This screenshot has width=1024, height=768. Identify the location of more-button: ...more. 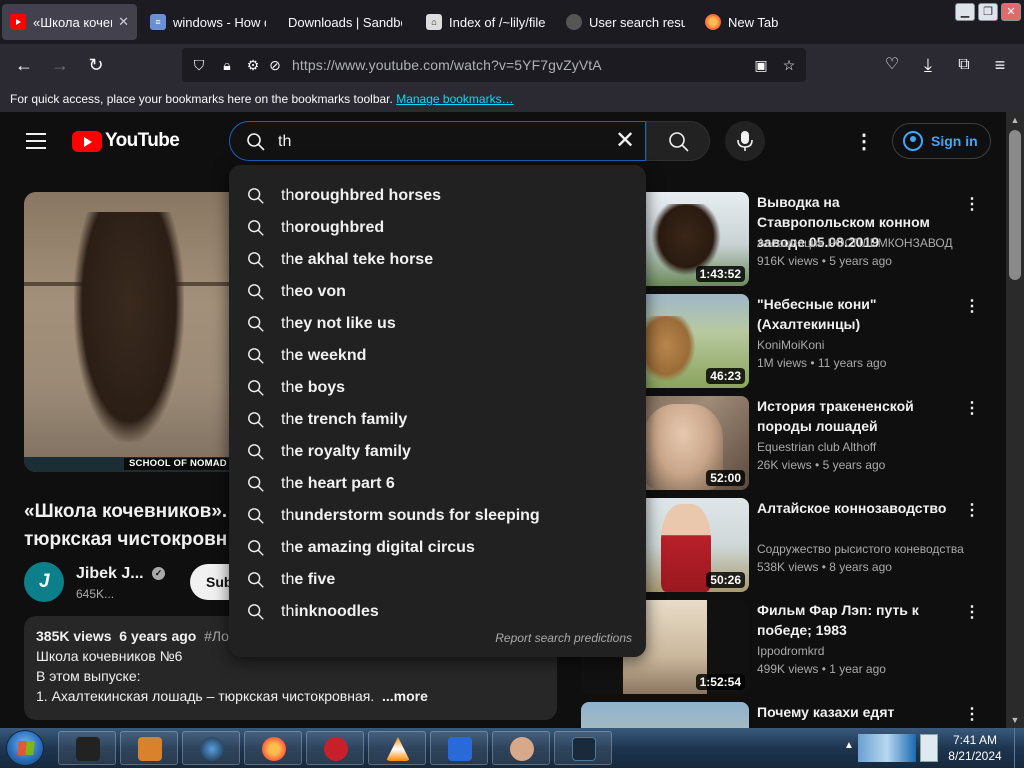
(405, 696).